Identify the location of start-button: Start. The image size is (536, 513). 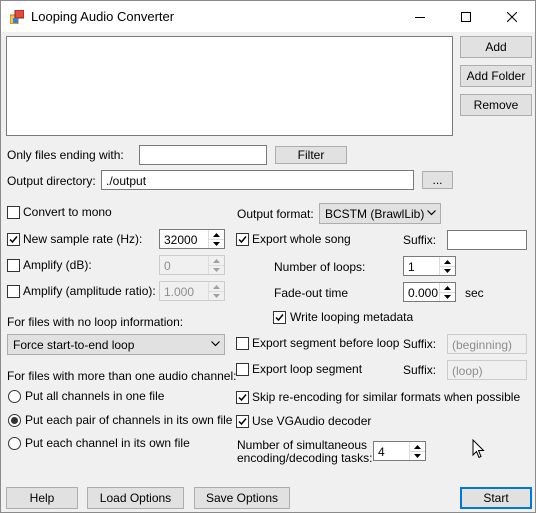
(496, 498).